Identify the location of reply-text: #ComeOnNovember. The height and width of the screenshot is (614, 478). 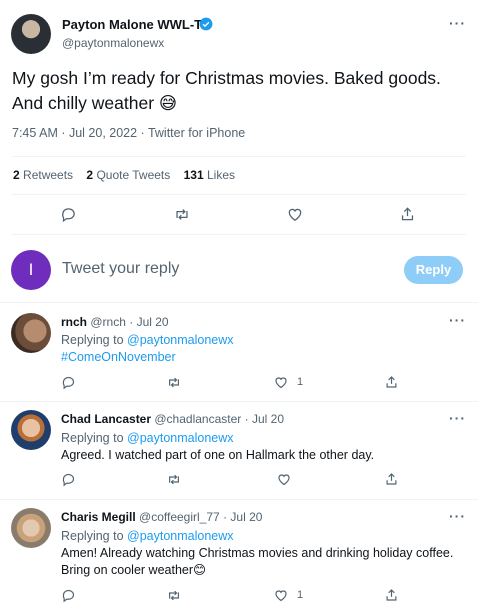
(118, 357).